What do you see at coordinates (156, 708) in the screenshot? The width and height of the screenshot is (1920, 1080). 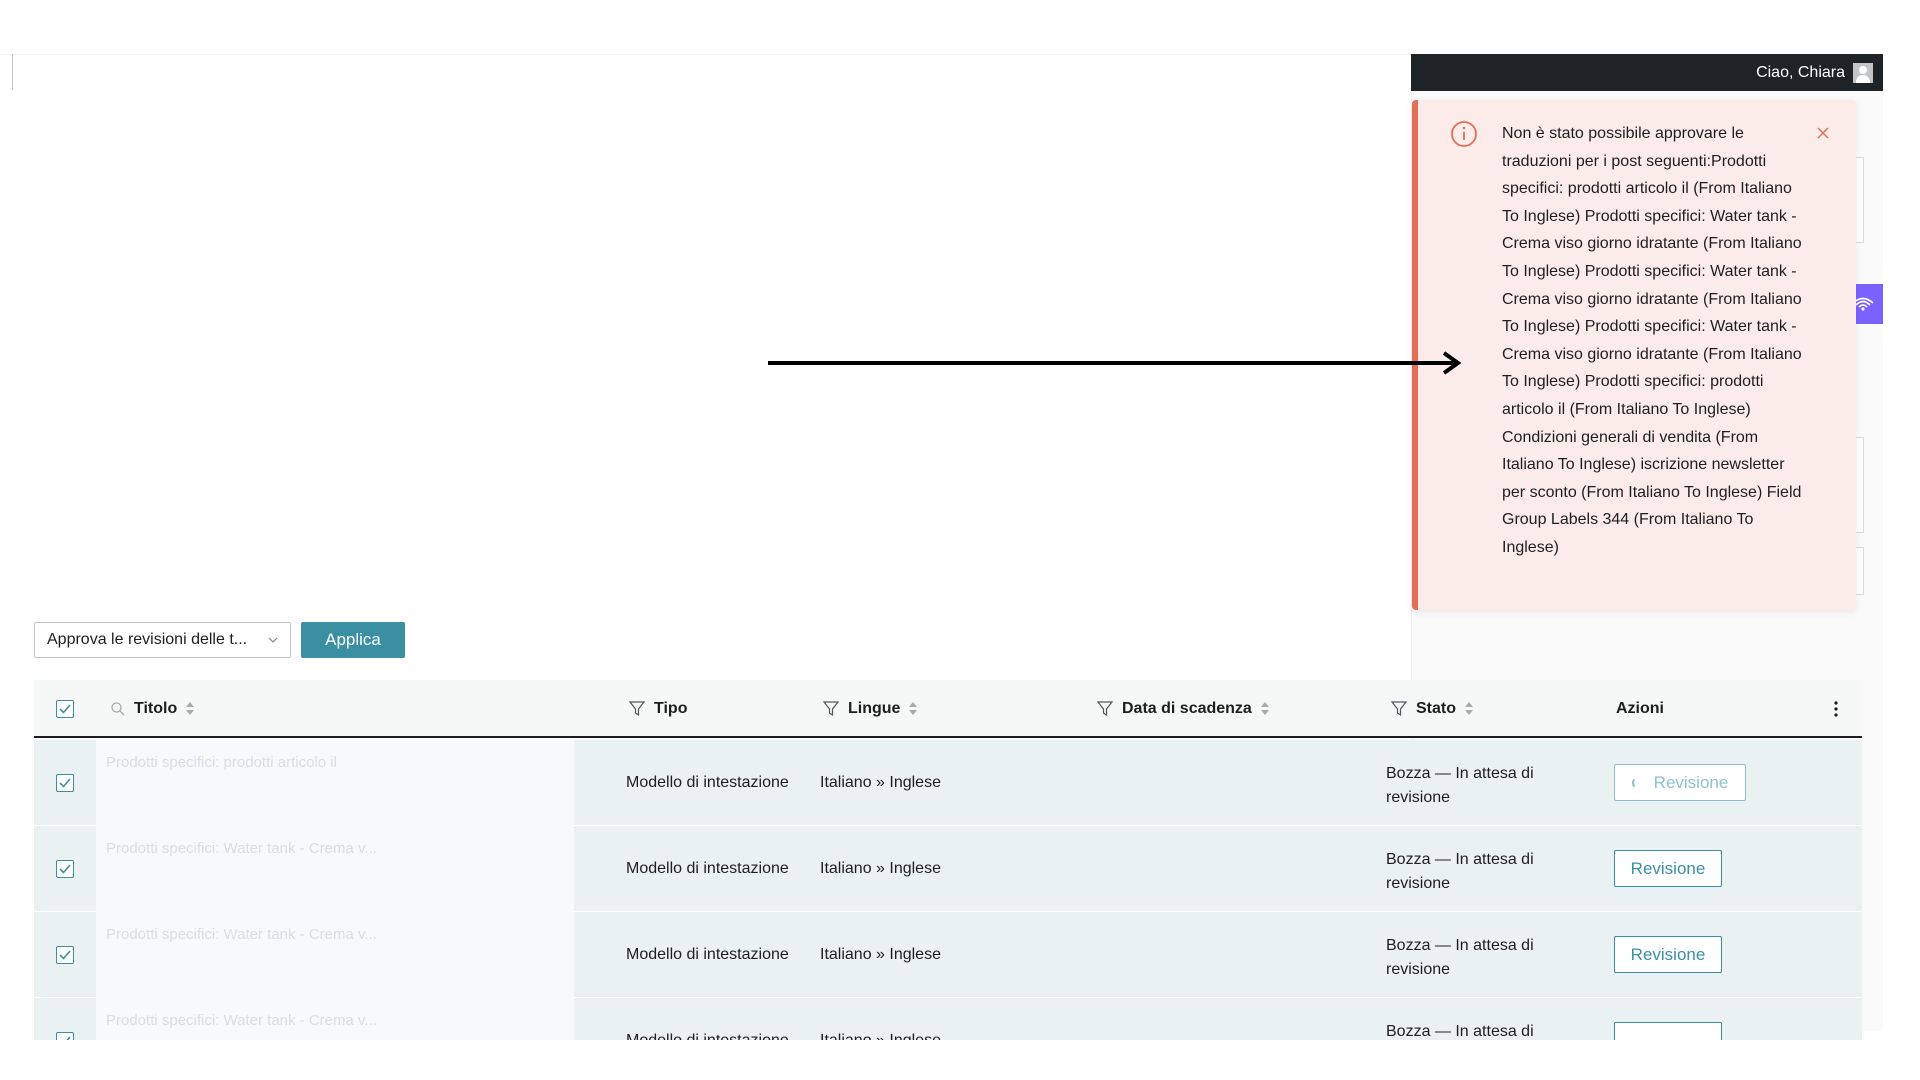 I see `column-label: Titolo` at bounding box center [156, 708].